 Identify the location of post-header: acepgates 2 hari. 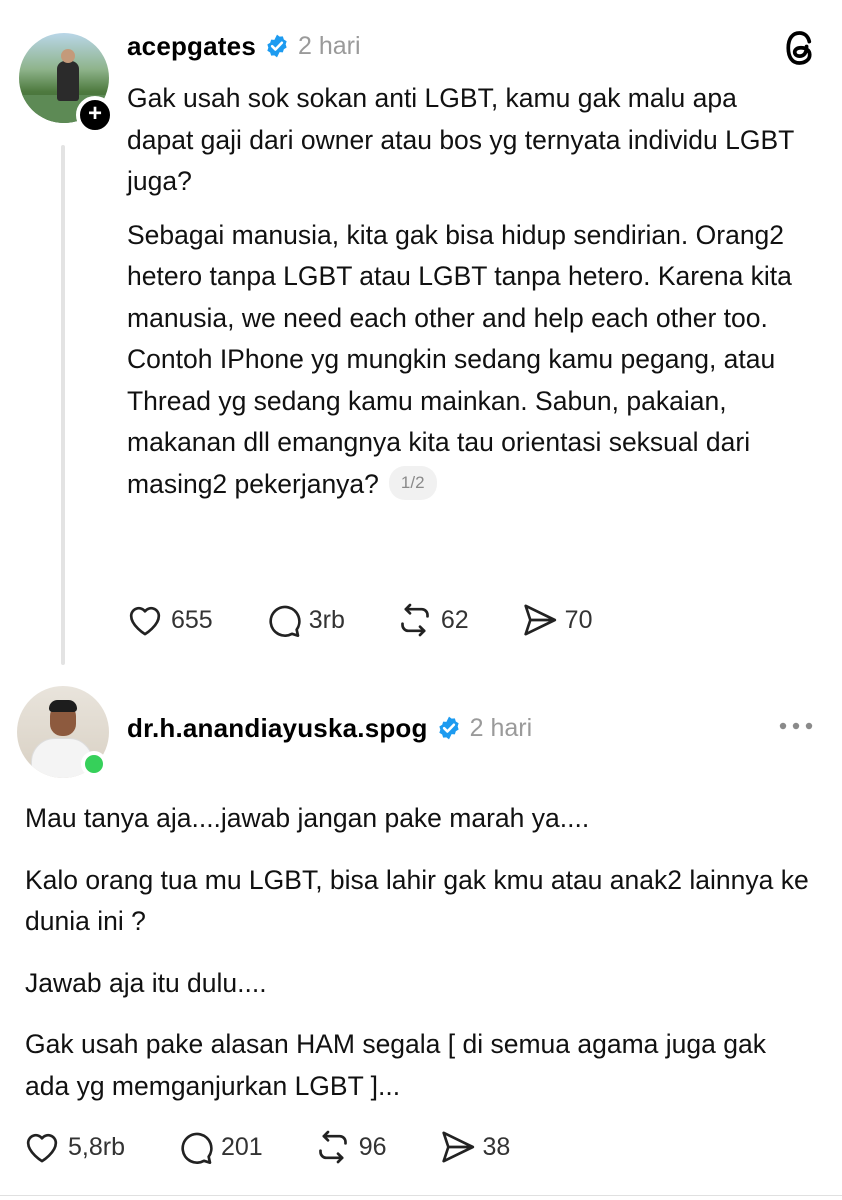
(244, 46).